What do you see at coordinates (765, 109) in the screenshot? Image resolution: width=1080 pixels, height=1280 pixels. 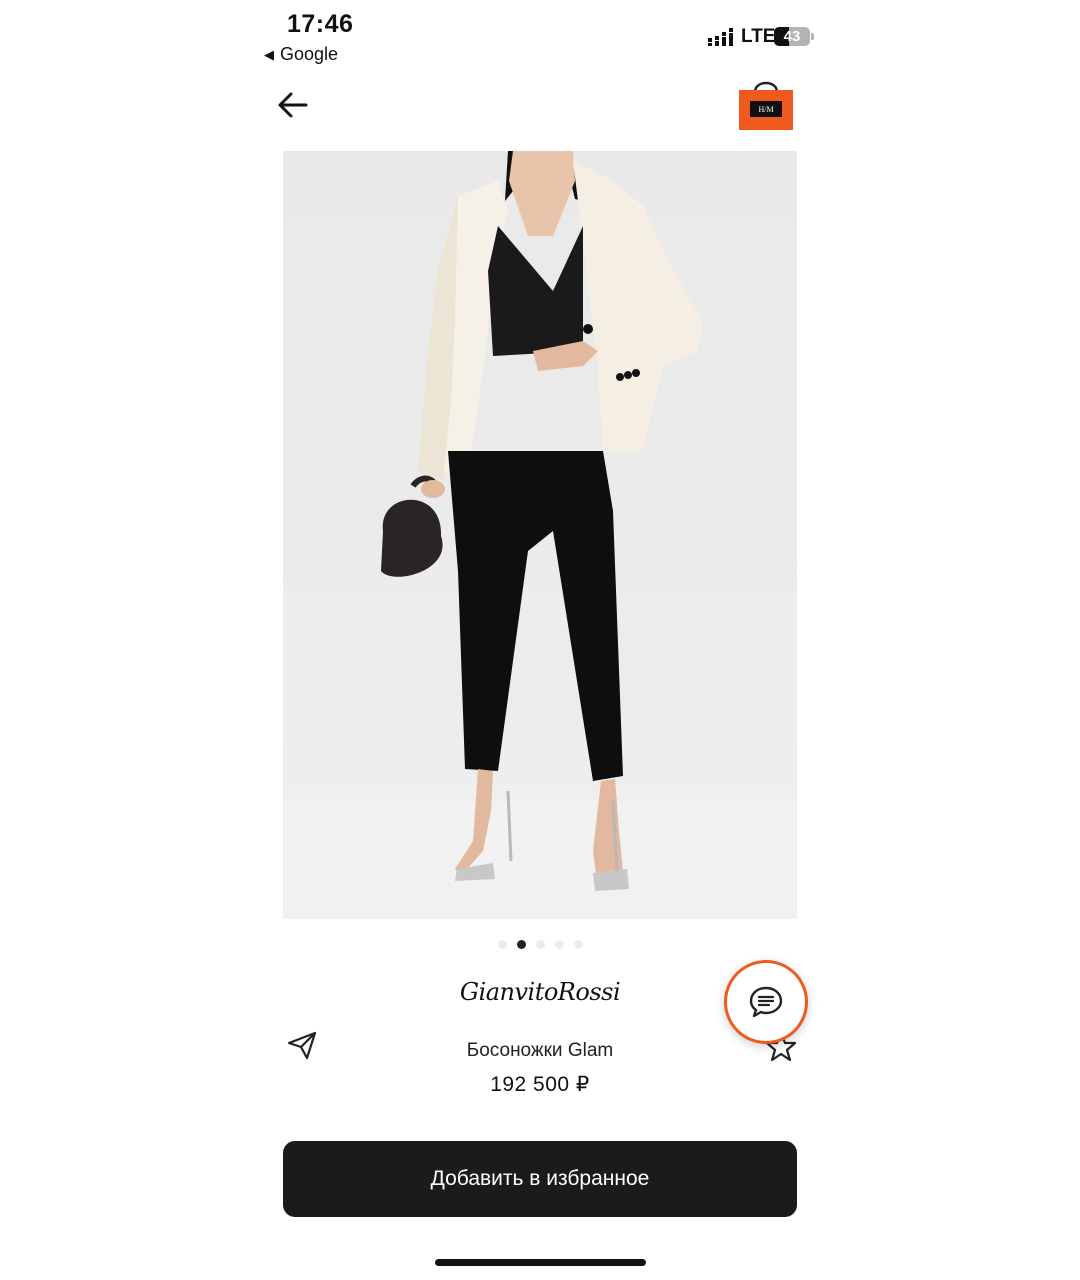 I see `bag-logo-text: H/M` at bounding box center [765, 109].